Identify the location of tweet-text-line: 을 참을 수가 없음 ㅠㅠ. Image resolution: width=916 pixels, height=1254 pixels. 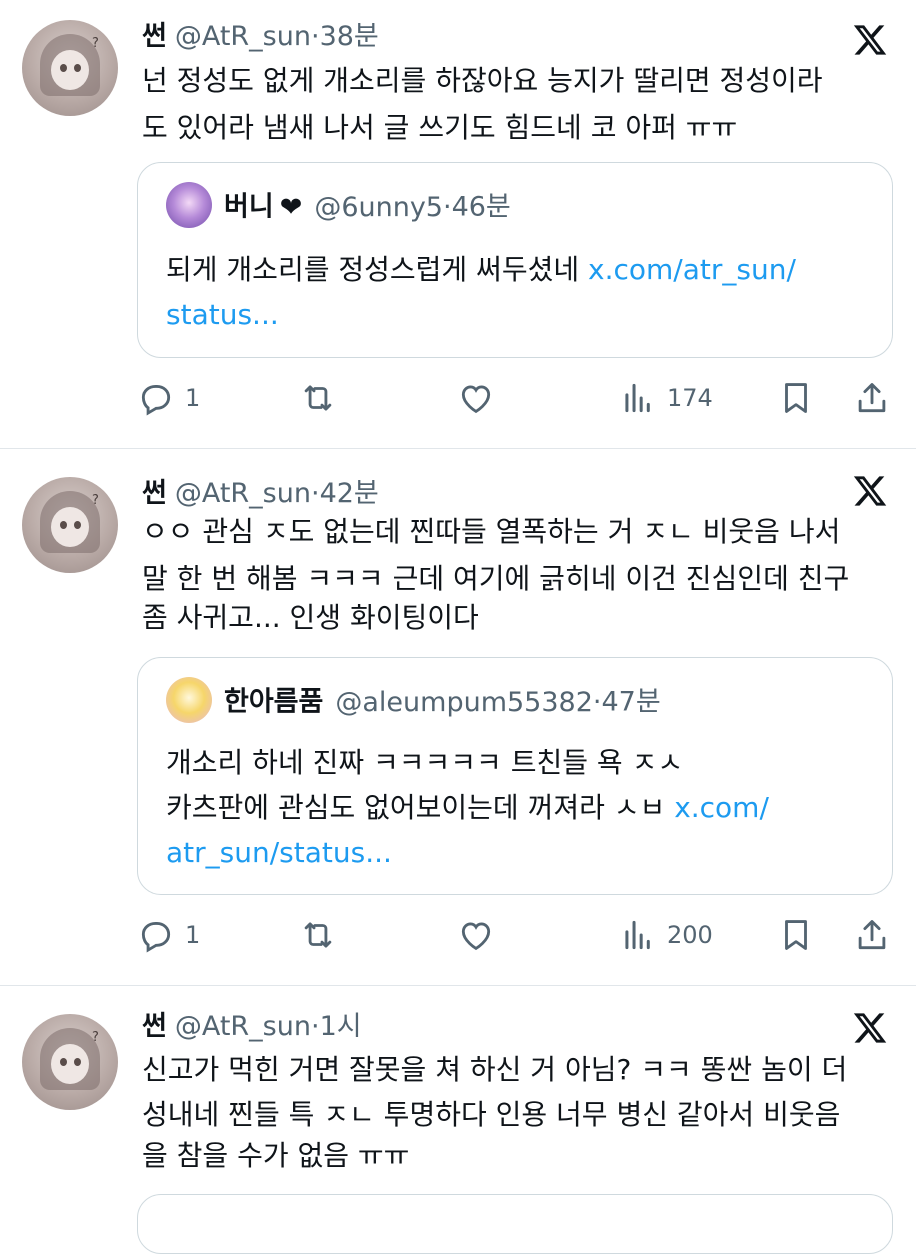
(276, 1155).